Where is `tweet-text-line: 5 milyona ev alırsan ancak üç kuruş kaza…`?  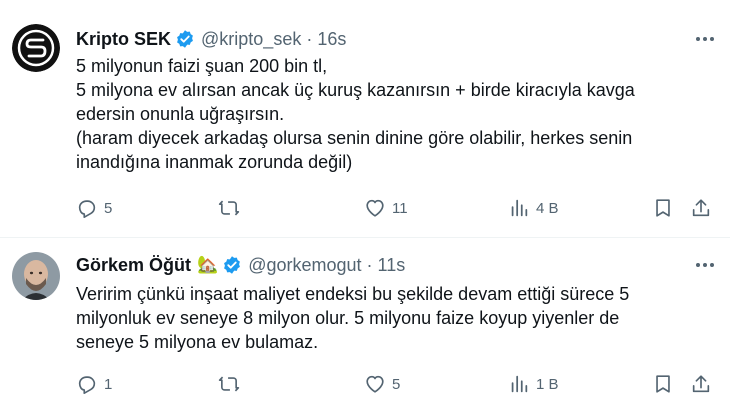
tweet-text-line: 5 milyona ev alırsan ancak üç kuruş kaza… is located at coordinates (355, 90).